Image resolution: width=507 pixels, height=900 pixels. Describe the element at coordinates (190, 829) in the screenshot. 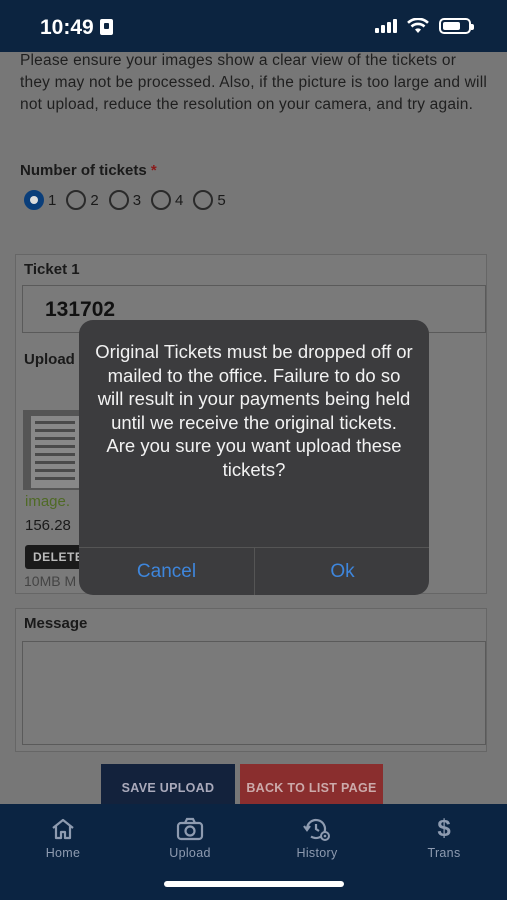

I see `camera-icon` at that location.